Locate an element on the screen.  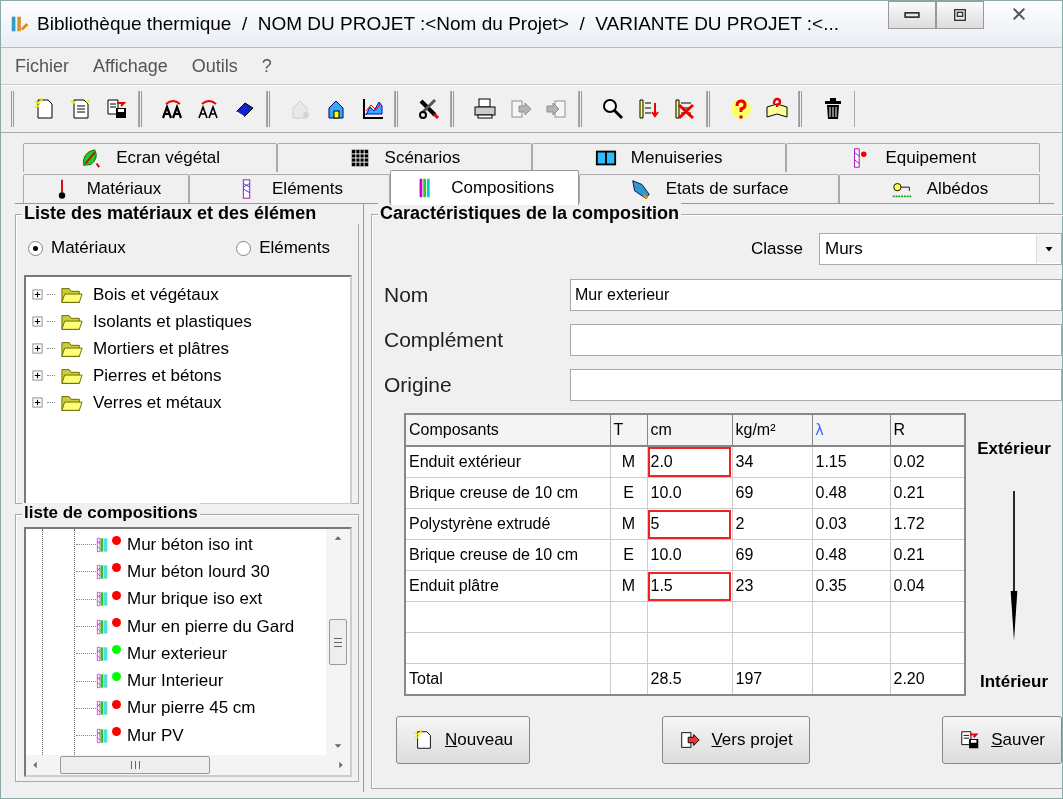
table-cell: 34 is located at coordinates (772, 462).